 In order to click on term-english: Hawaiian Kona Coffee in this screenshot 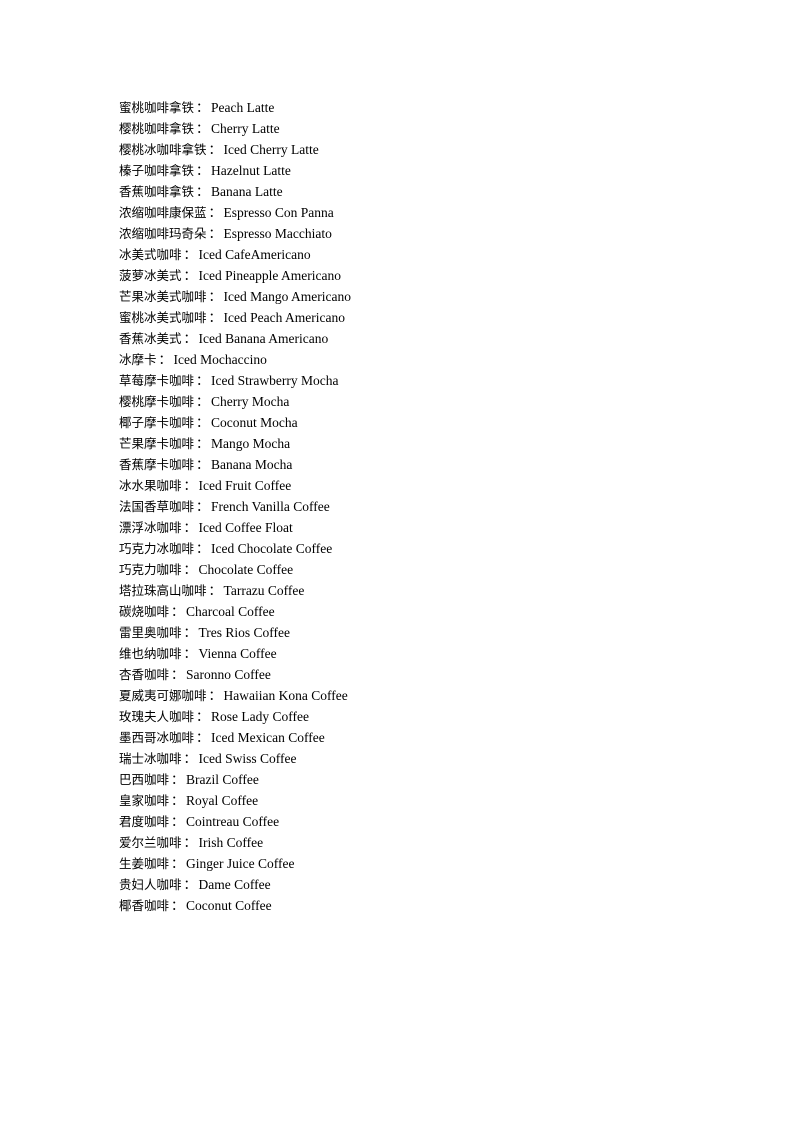, I will do `click(285, 695)`.